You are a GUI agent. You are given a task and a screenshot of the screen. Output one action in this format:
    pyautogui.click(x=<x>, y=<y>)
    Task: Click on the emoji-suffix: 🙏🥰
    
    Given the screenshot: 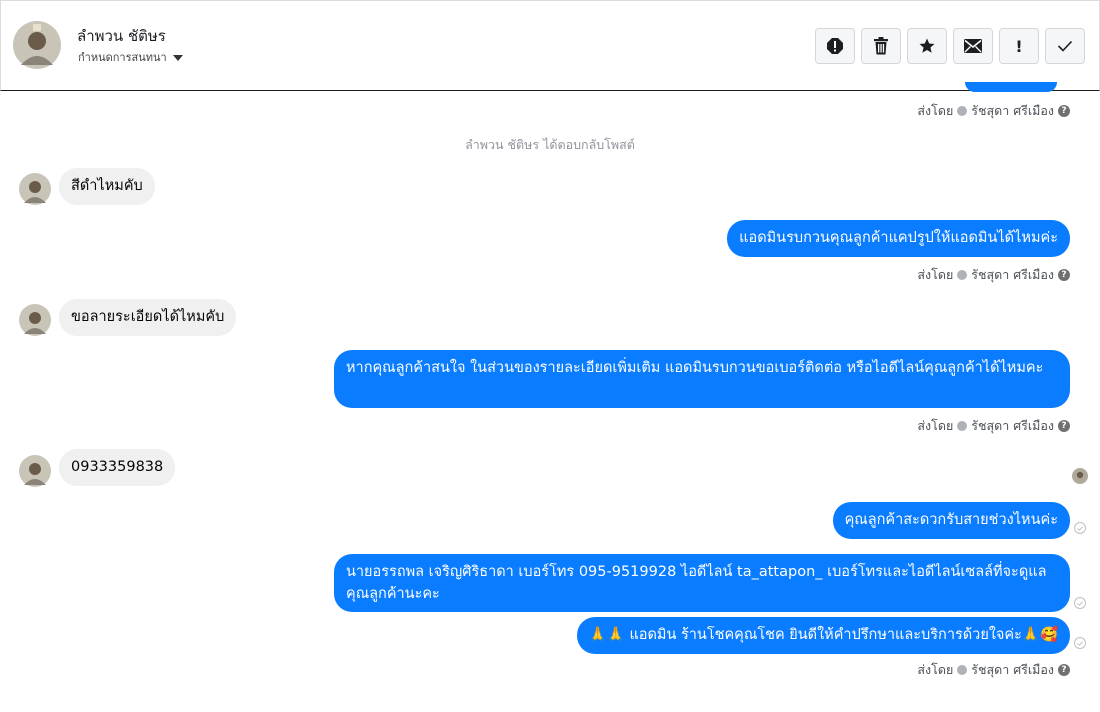 What is the action you would take?
    pyautogui.click(x=1039, y=635)
    